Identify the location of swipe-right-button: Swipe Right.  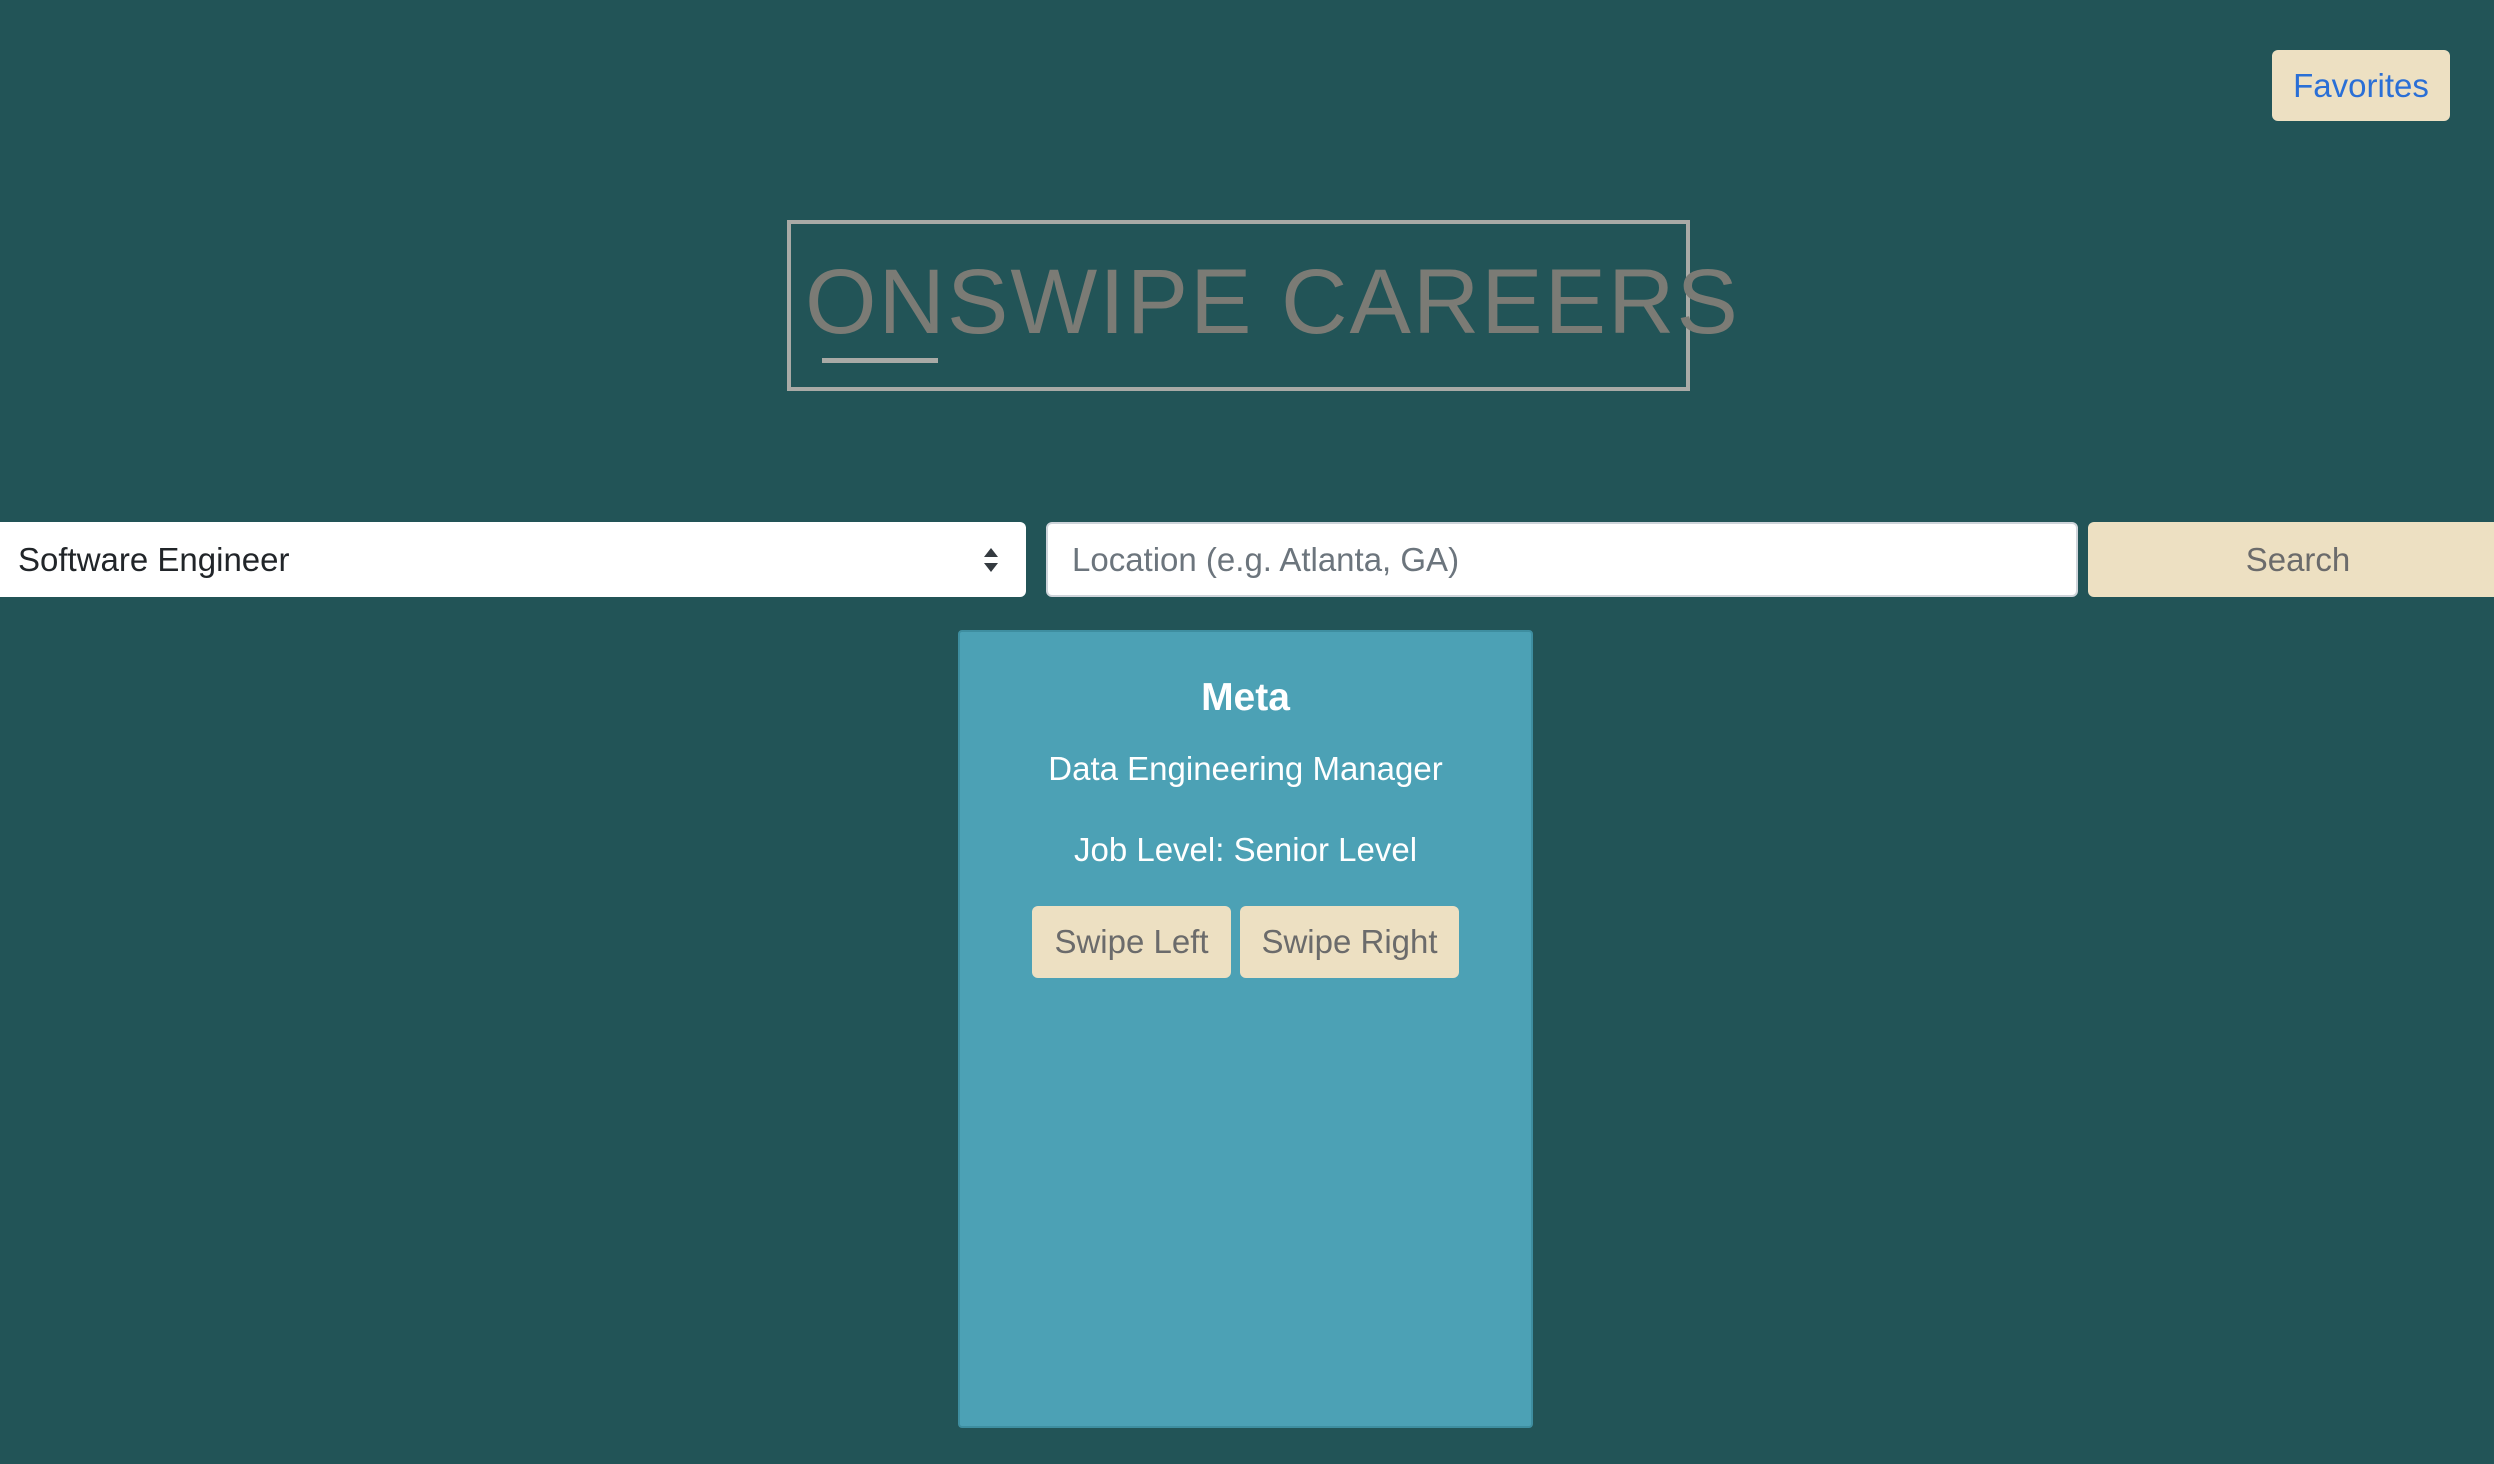
(1349, 942).